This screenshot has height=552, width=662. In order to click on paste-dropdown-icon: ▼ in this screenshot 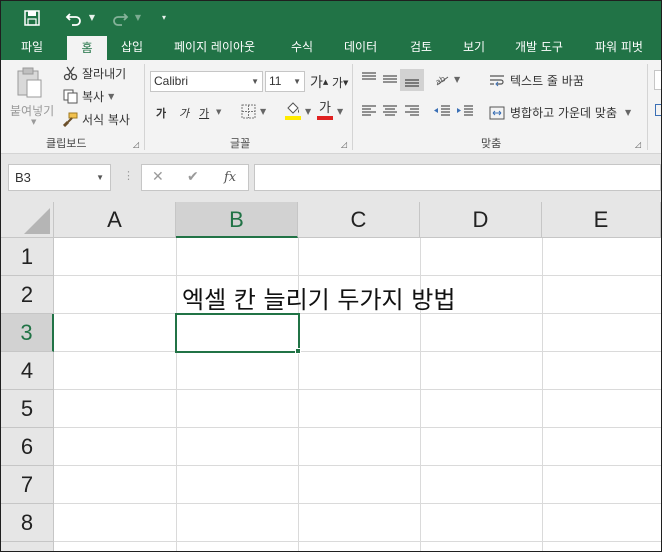, I will do `click(33, 122)`.